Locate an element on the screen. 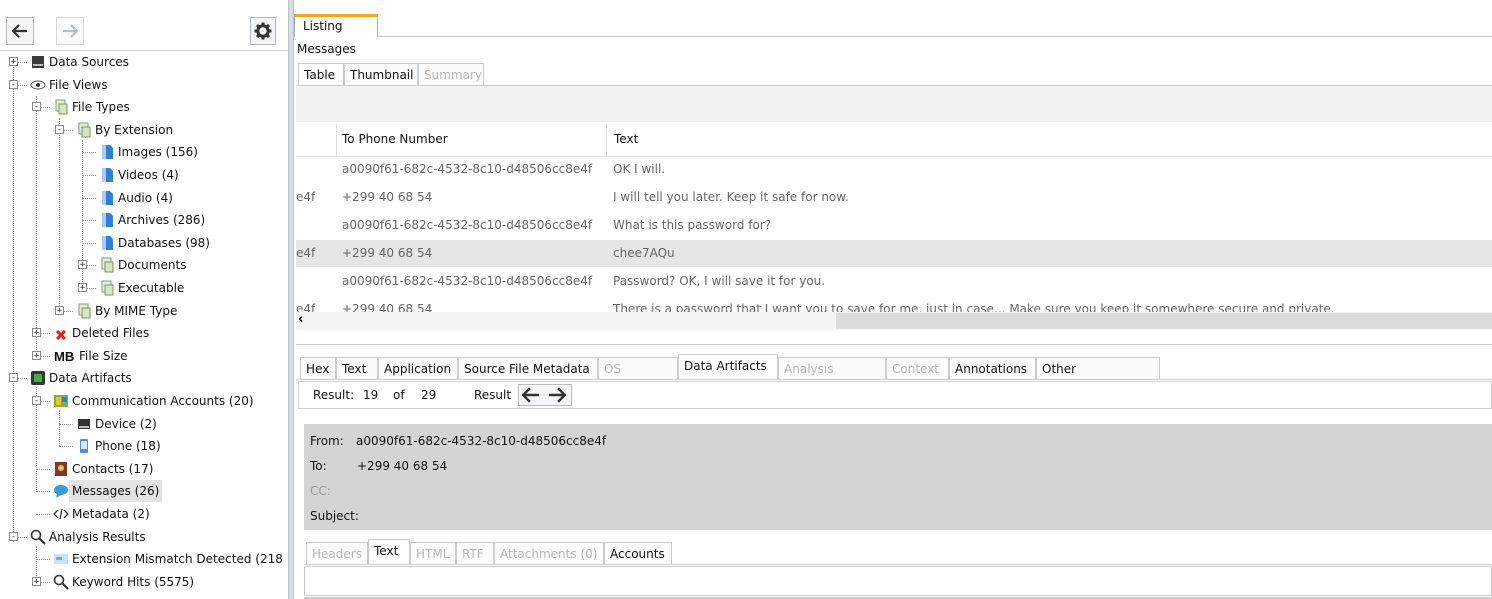 Image resolution: width=1492 pixels, height=599 pixels. column-header-text: Text is located at coordinates (626, 139).